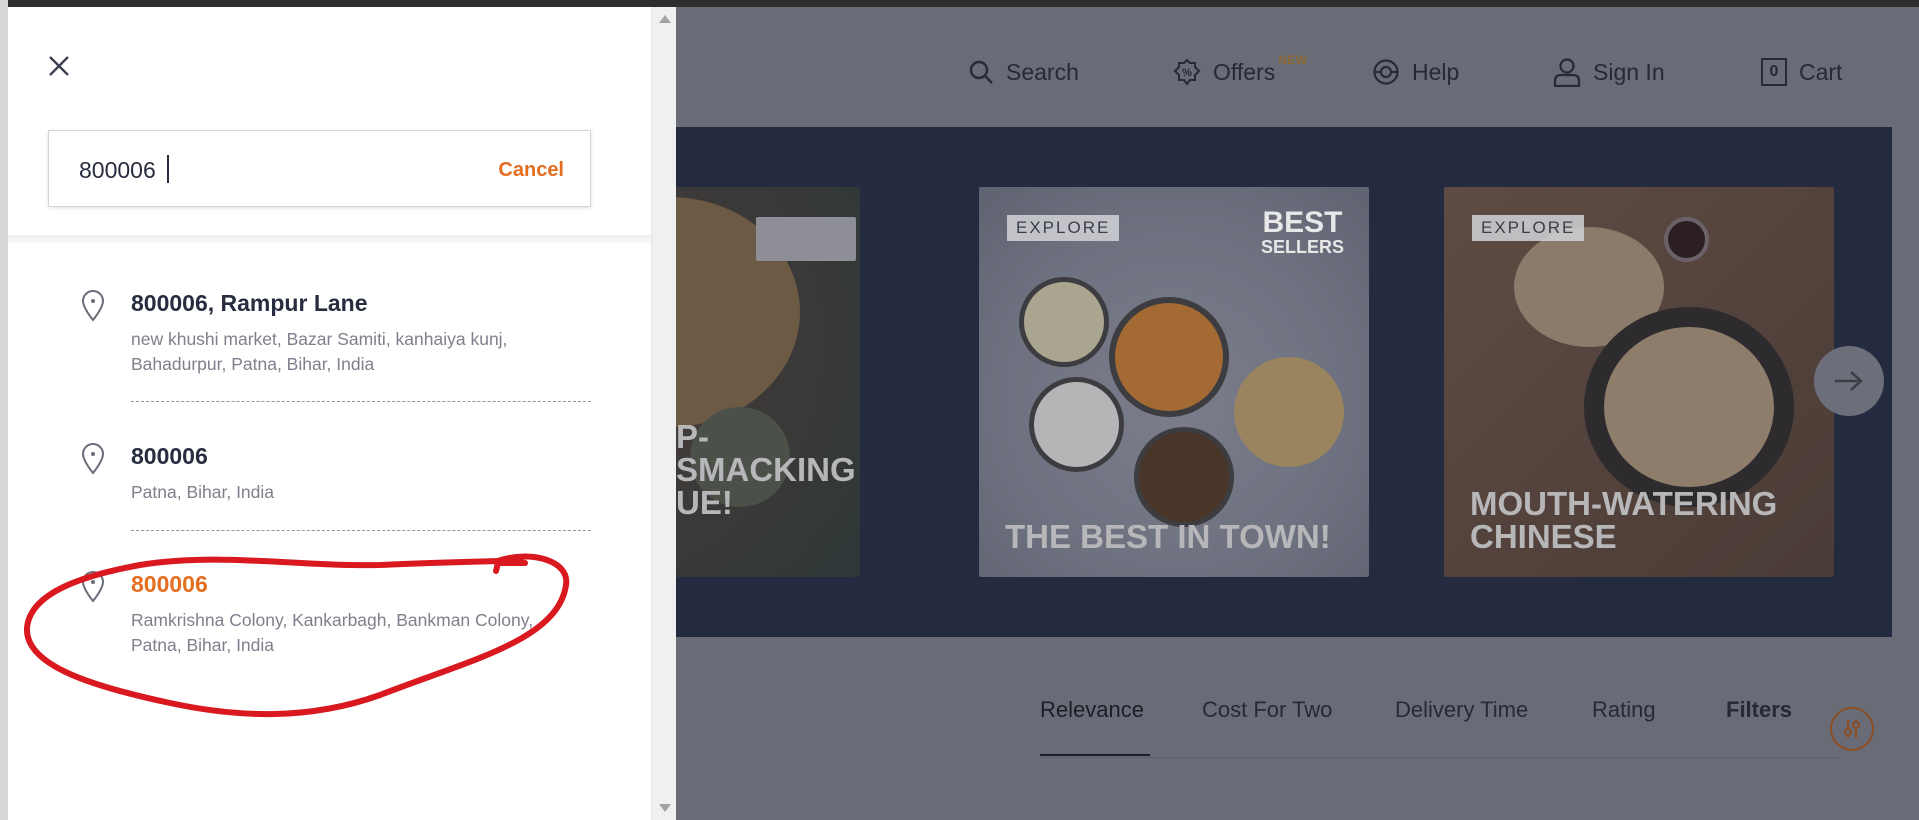 The image size is (1919, 820). Describe the element at coordinates (203, 492) in the screenshot. I see `location-result-subtitle: Patna, Bihar, India` at that location.